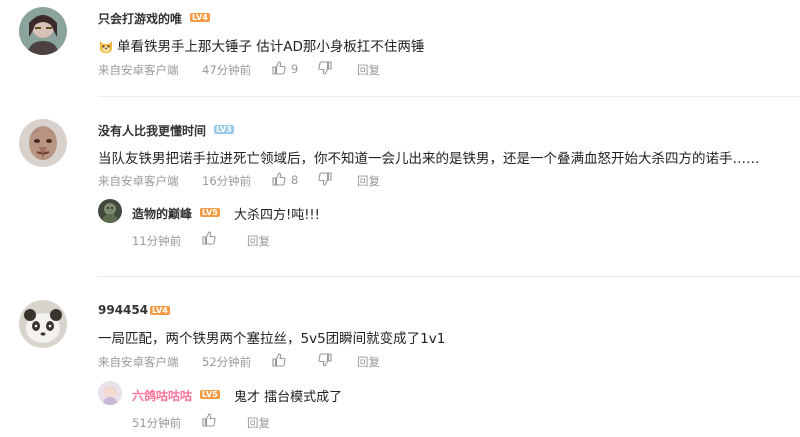  Describe the element at coordinates (295, 180) in the screenshot. I see `like-count: 8` at that location.